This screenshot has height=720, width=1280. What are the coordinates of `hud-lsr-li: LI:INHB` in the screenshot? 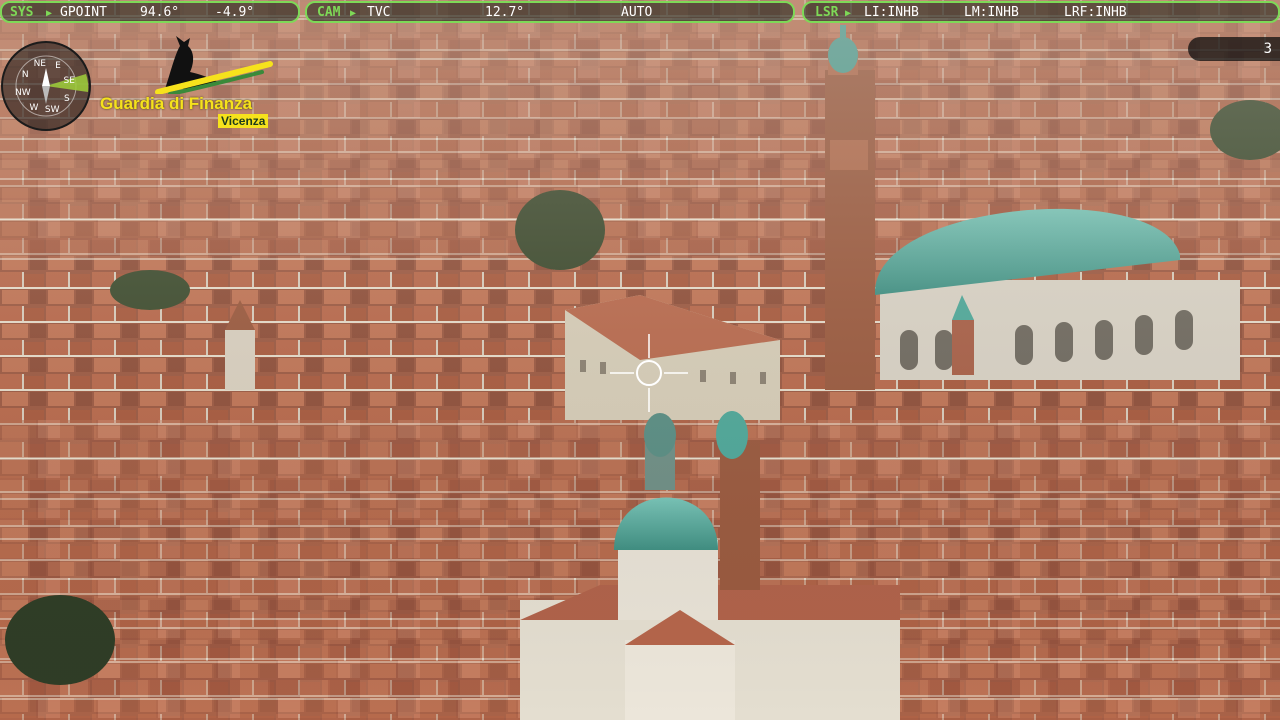 It's located at (891, 12).